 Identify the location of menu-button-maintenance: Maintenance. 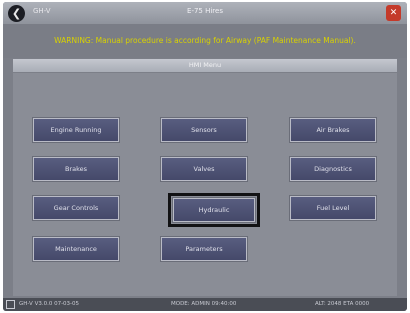
(76, 249).